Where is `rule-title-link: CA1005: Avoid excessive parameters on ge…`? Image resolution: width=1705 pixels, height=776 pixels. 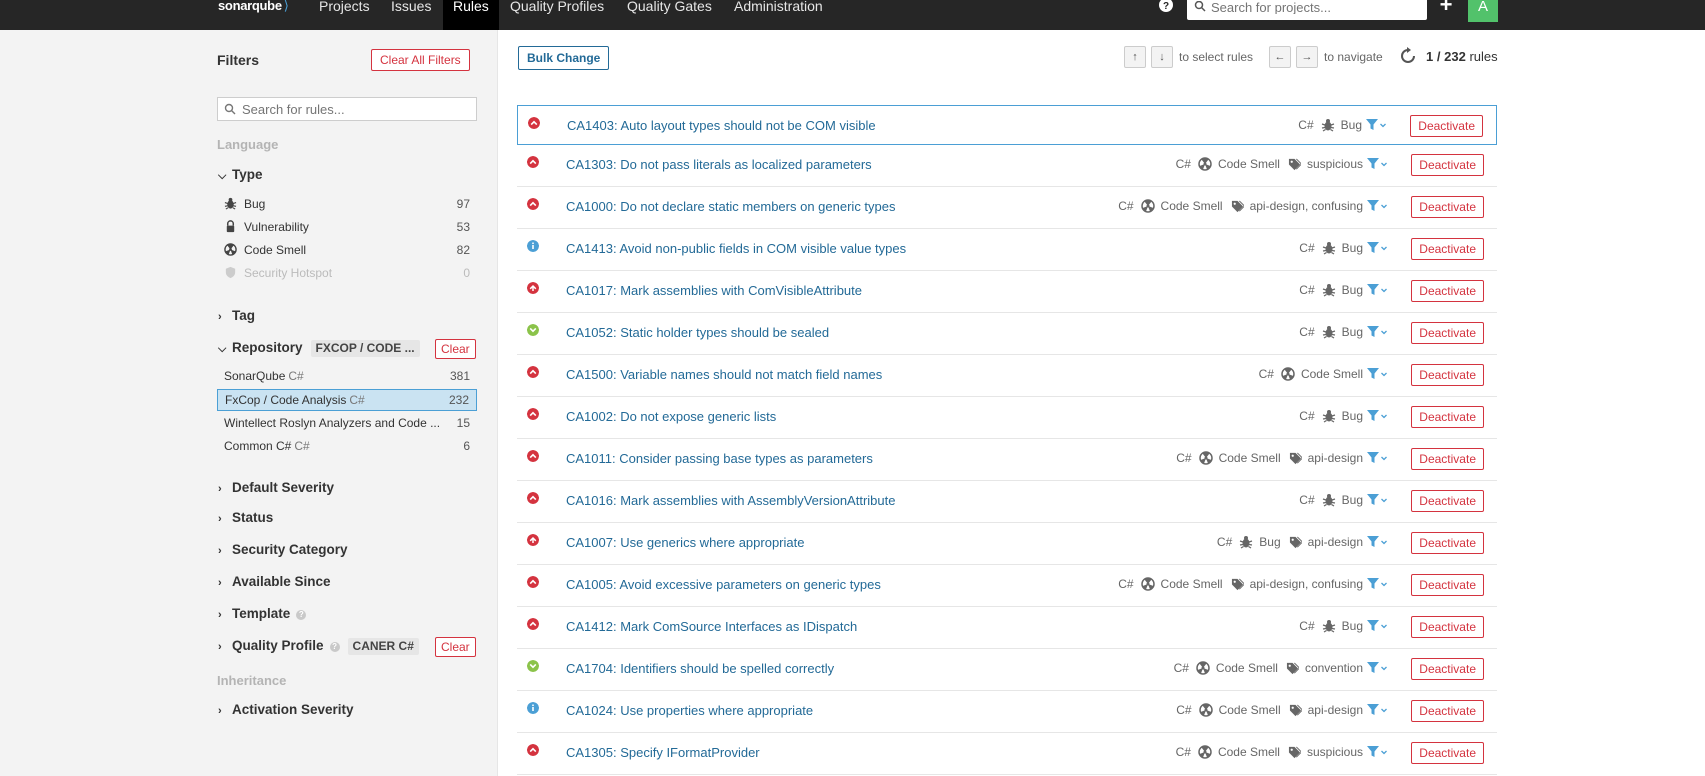
rule-title-link: CA1005: Avoid excessive parameters on ge… is located at coordinates (723, 584).